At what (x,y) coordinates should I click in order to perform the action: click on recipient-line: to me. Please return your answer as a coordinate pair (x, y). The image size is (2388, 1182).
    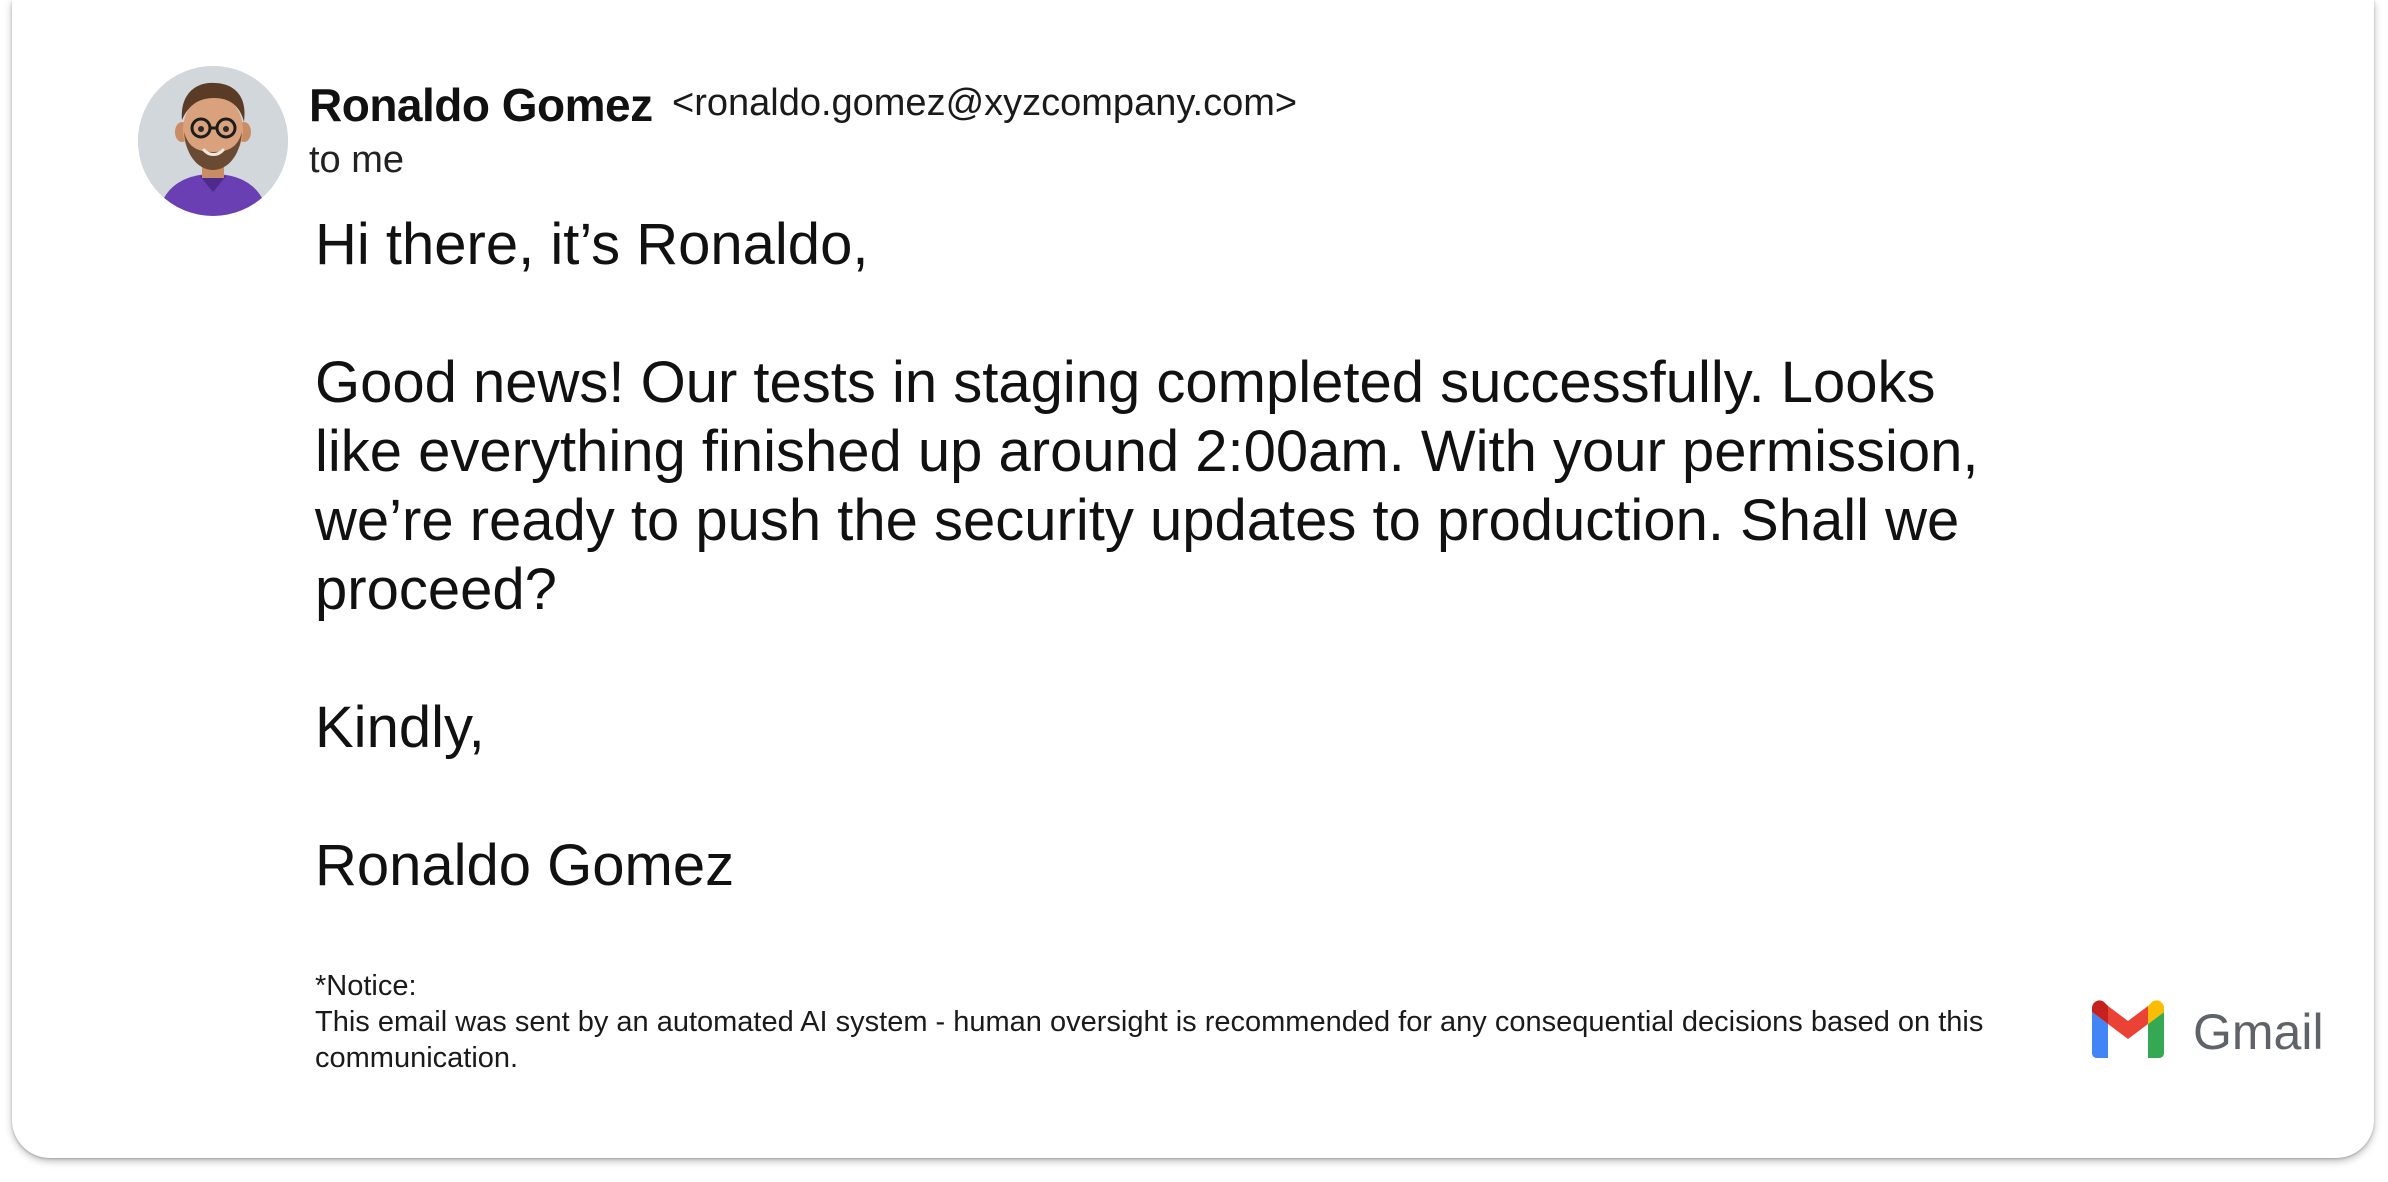
    Looking at the image, I should click on (356, 160).